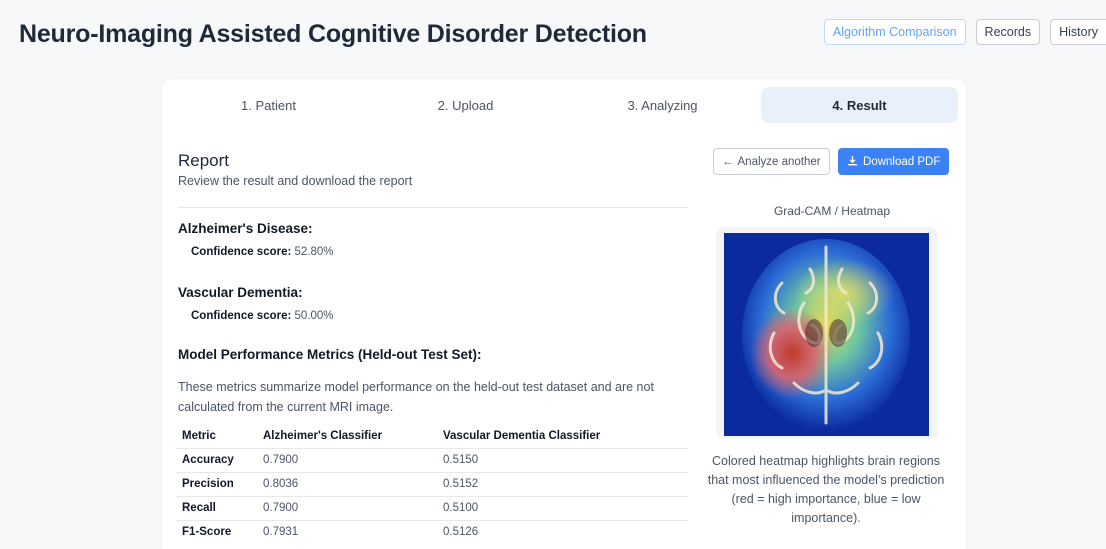  I want to click on analyze-another-button: ← Analyze another, so click(771, 161).